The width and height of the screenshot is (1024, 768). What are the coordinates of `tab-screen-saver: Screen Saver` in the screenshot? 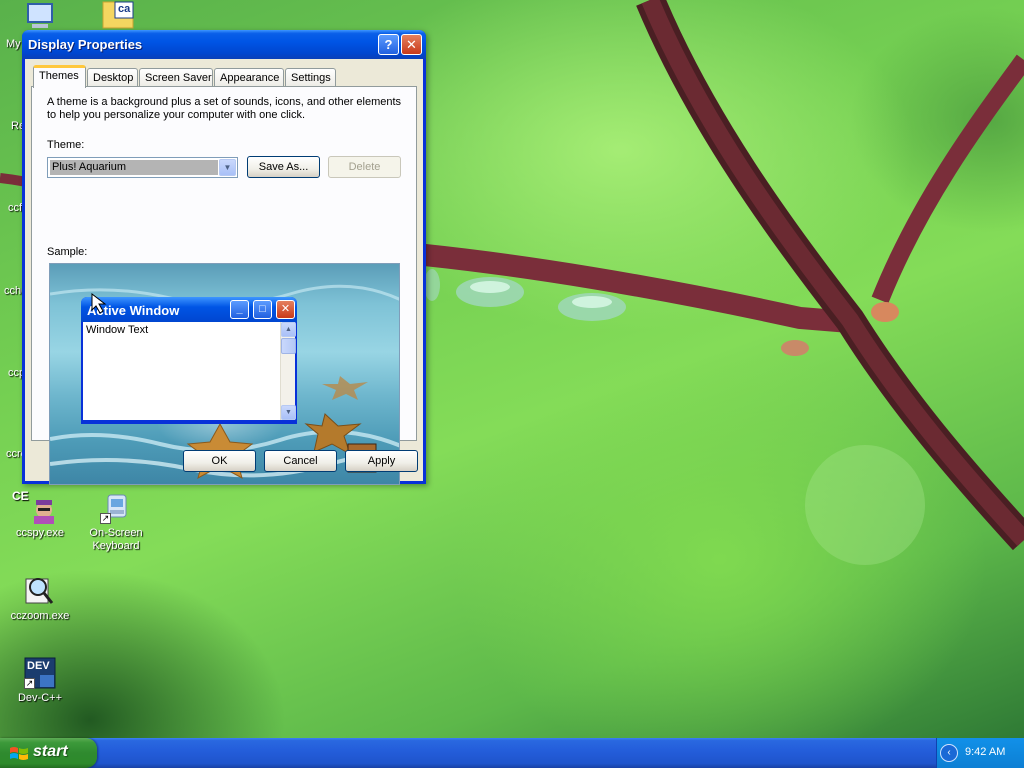 It's located at (176, 77).